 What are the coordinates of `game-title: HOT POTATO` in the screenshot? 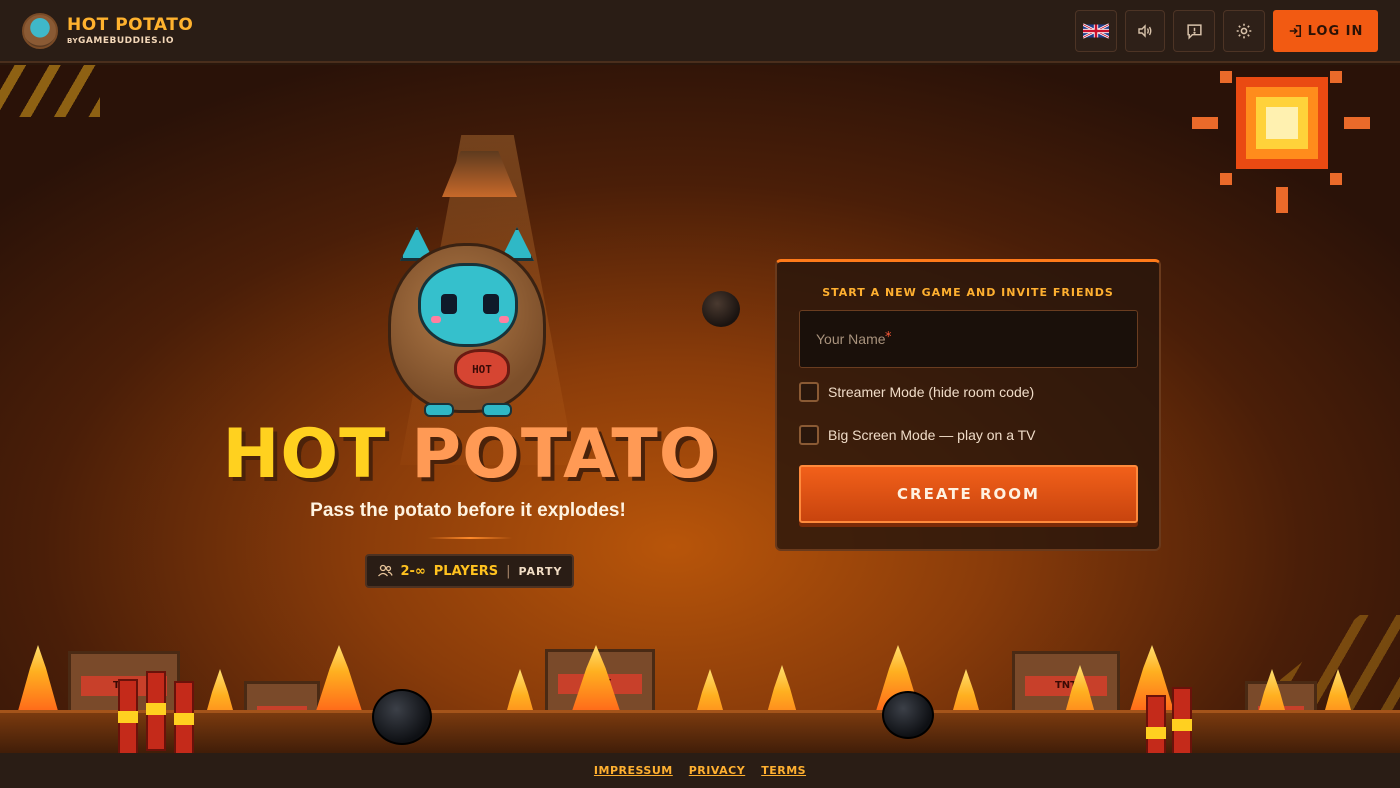 It's located at (470, 455).